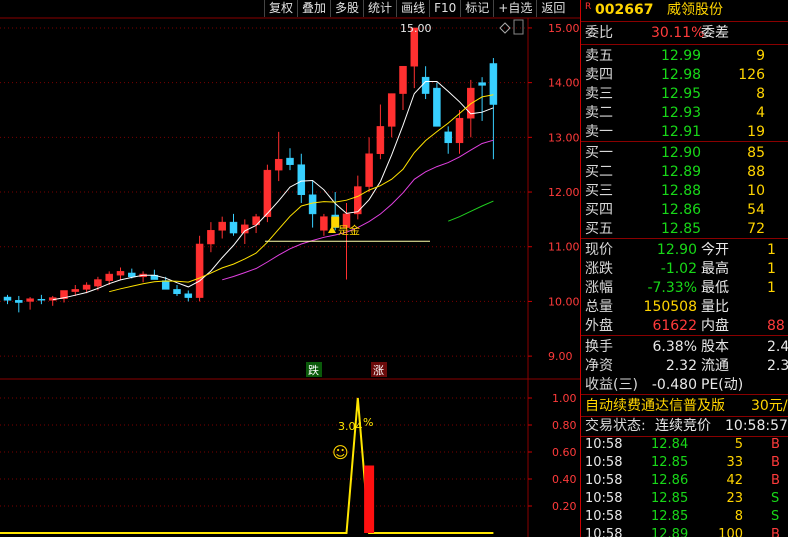 This screenshot has height=537, width=788. I want to click on price-tick-label: 10.00, so click(564, 301).